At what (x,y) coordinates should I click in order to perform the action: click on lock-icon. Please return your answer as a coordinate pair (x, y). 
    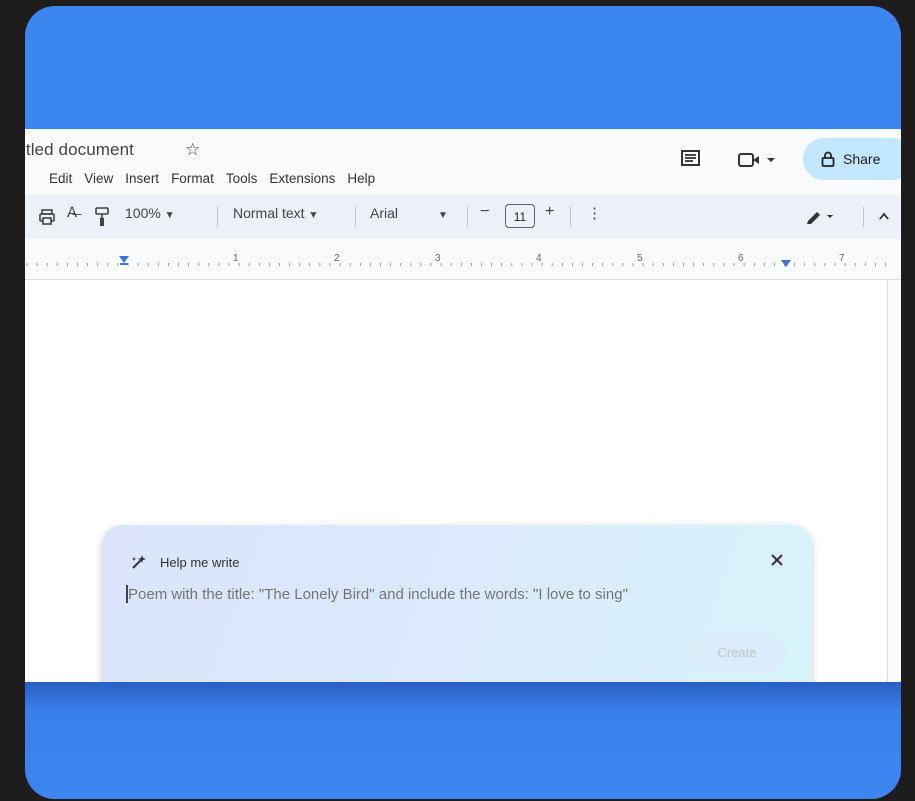
    Looking at the image, I should click on (828, 159).